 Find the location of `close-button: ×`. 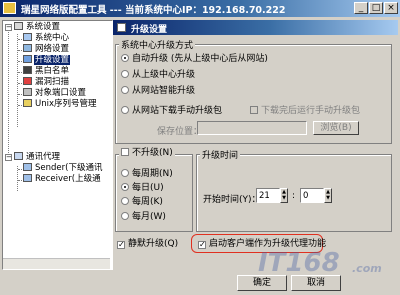

close-button: × is located at coordinates (391, 8).